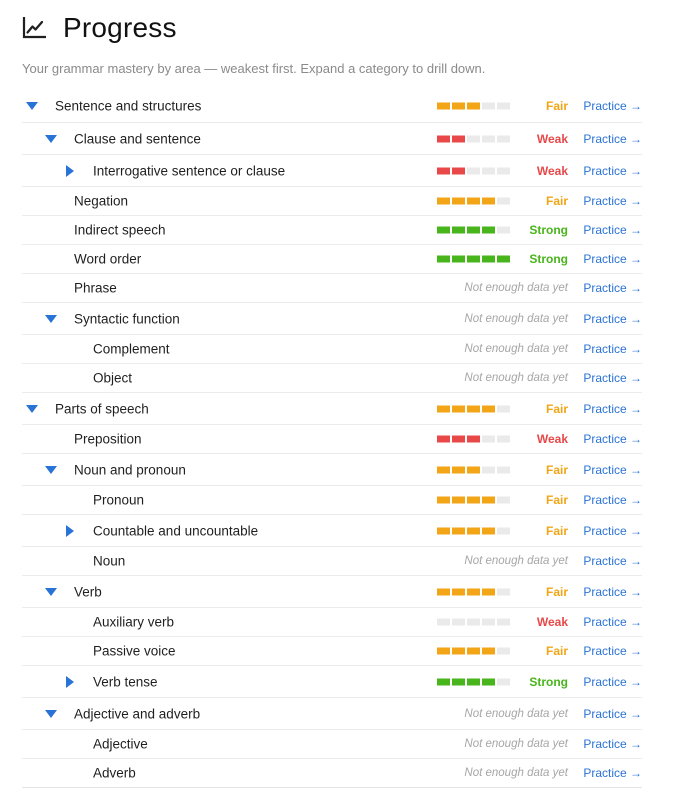 This screenshot has width=676, height=805. What do you see at coordinates (332, 622) in the screenshot?
I see `row-auxiliary-verb: Auxiliary verb Weak Practice →` at bounding box center [332, 622].